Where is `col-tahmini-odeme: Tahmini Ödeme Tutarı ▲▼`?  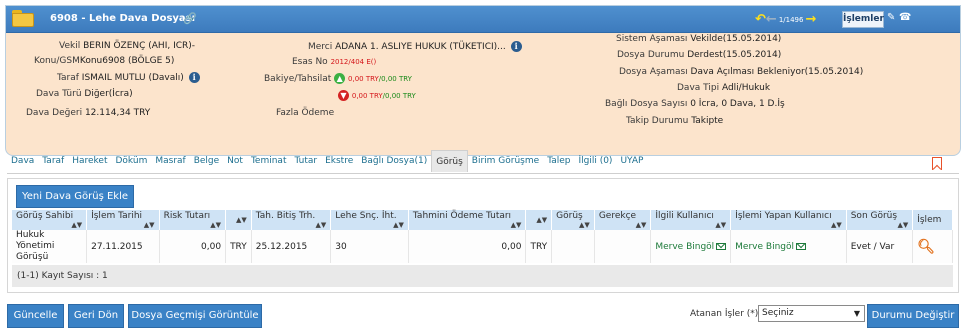 col-tahmini-odeme: Tahmini Ödeme Tutarı ▲▼ is located at coordinates (467, 220).